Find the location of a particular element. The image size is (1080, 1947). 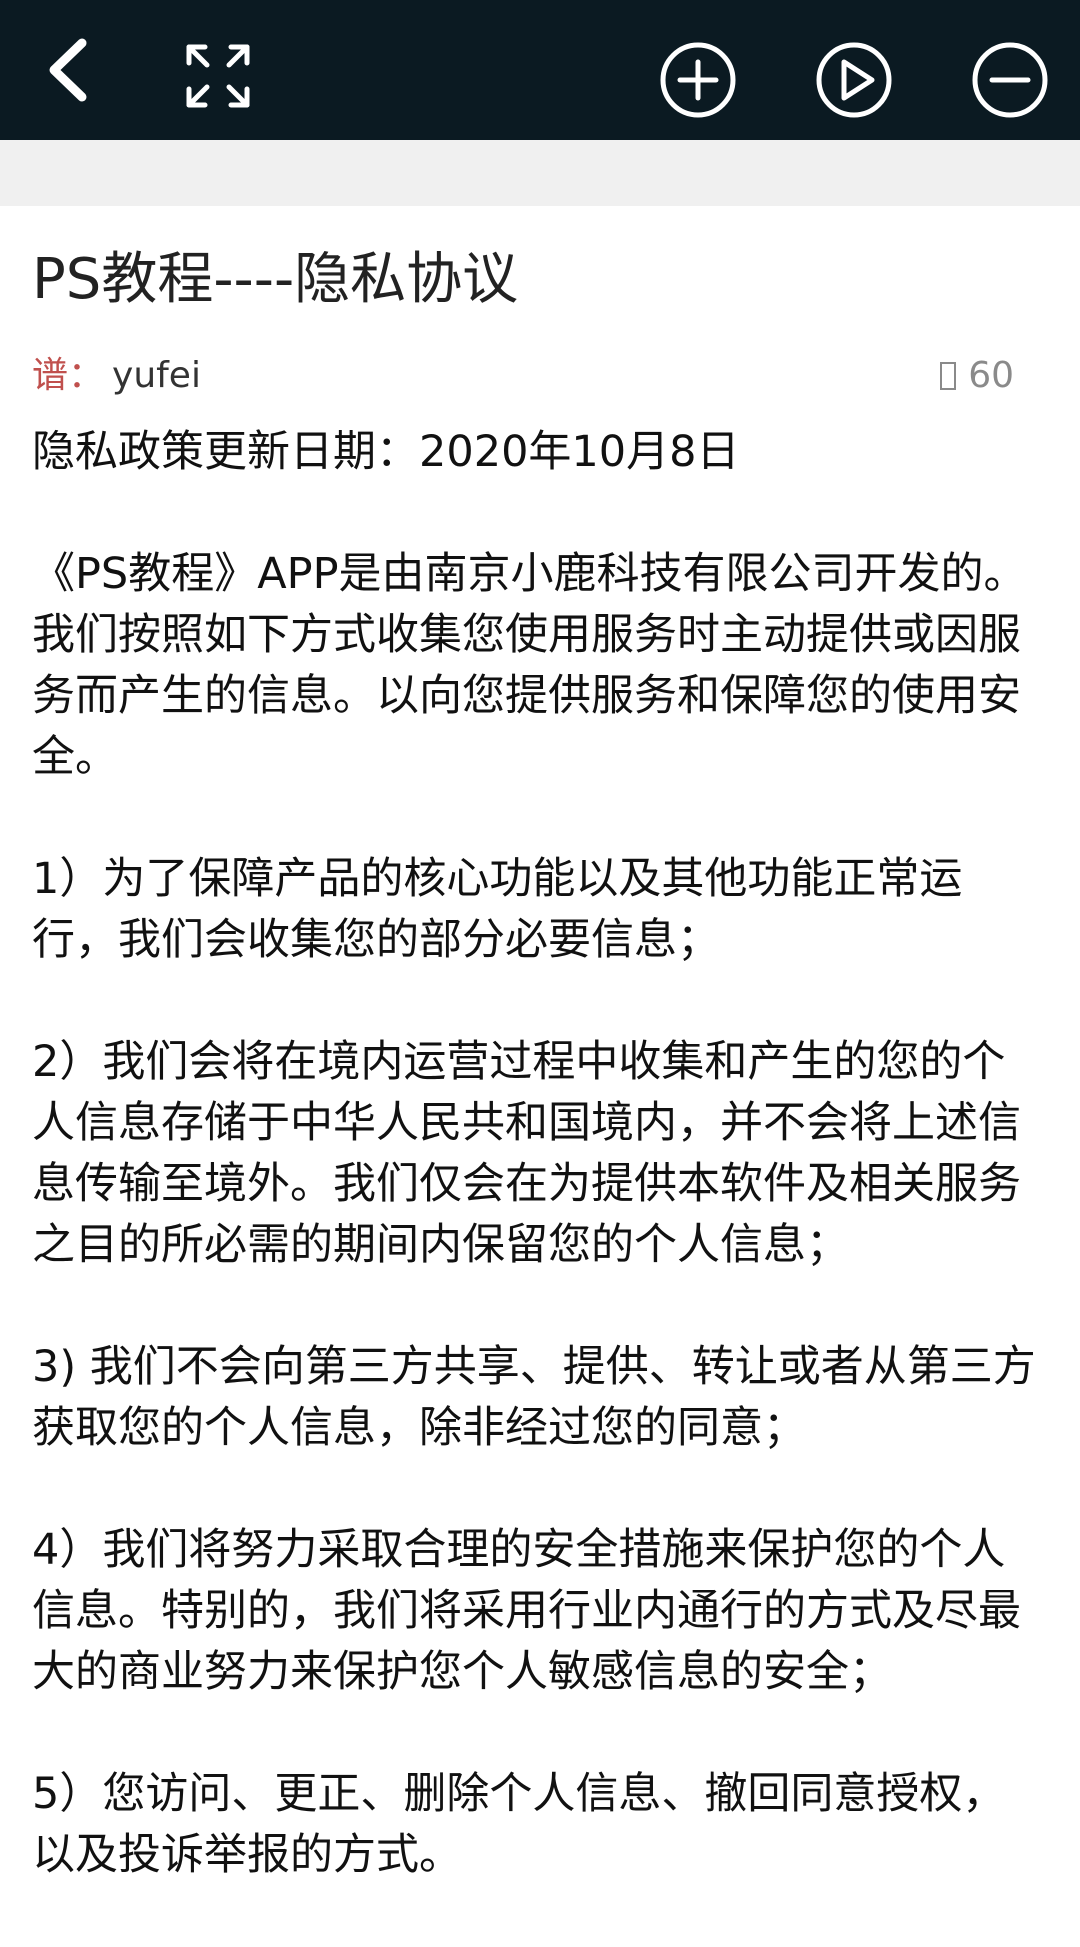

update-date: 隐私政策更新日期：2020年10月8日 is located at coordinates (386, 452).